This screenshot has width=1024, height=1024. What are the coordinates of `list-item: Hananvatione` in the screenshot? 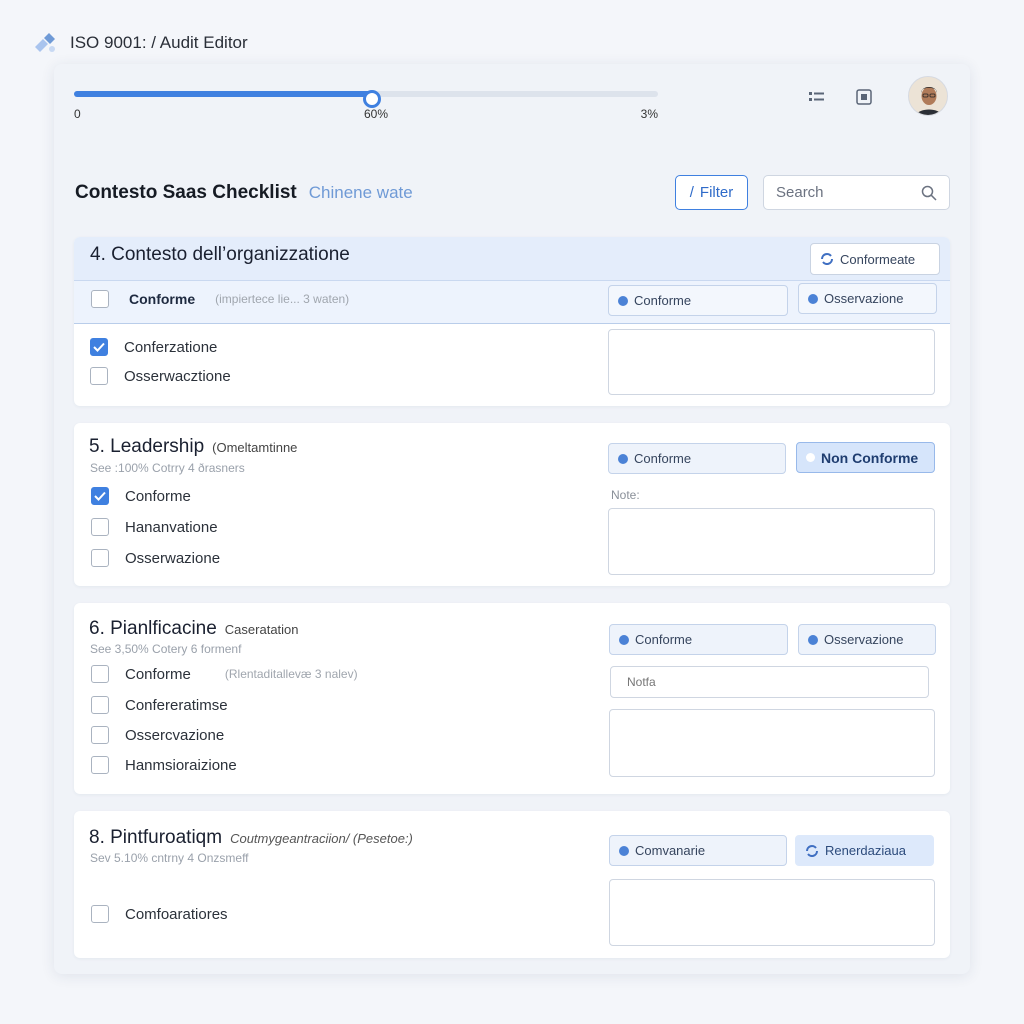 It's located at (154, 527).